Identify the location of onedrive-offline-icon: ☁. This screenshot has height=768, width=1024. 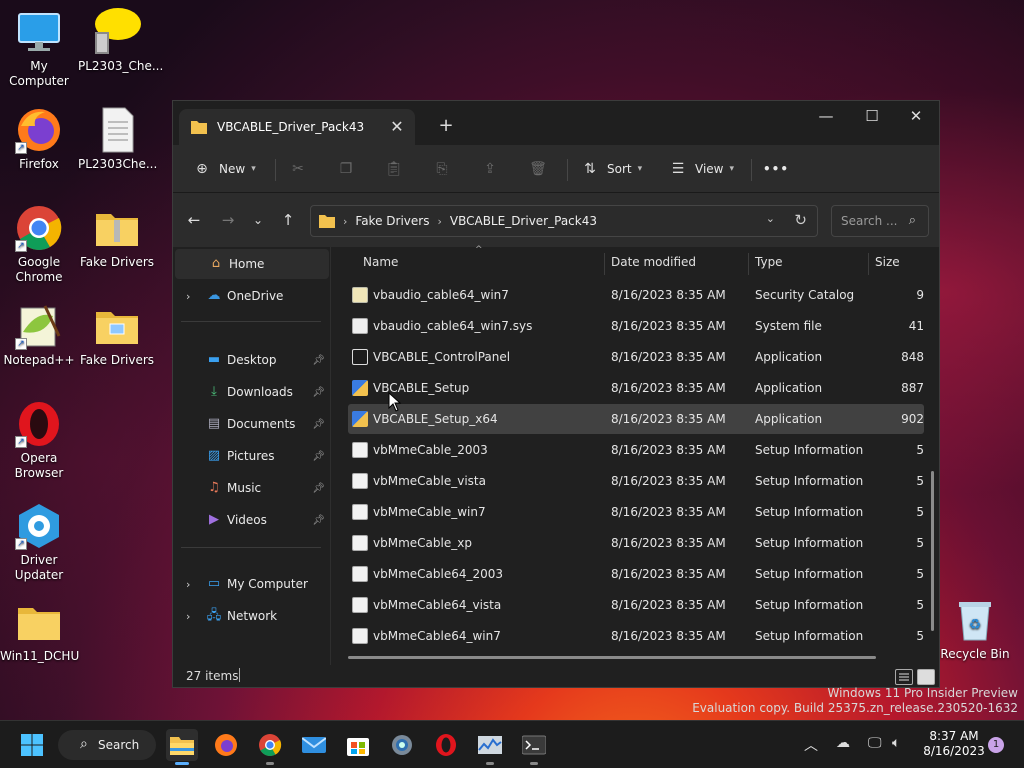
(843, 743).